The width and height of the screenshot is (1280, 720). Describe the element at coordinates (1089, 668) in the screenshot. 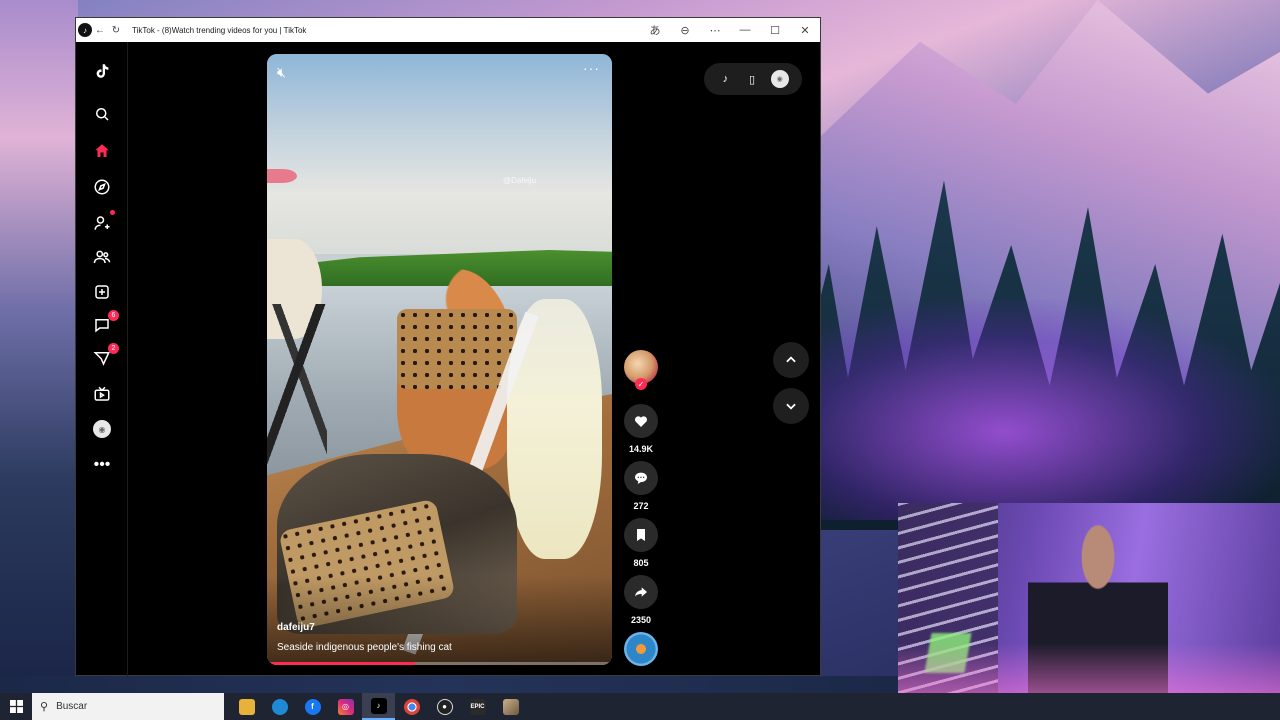

I see `webcam-haze` at that location.